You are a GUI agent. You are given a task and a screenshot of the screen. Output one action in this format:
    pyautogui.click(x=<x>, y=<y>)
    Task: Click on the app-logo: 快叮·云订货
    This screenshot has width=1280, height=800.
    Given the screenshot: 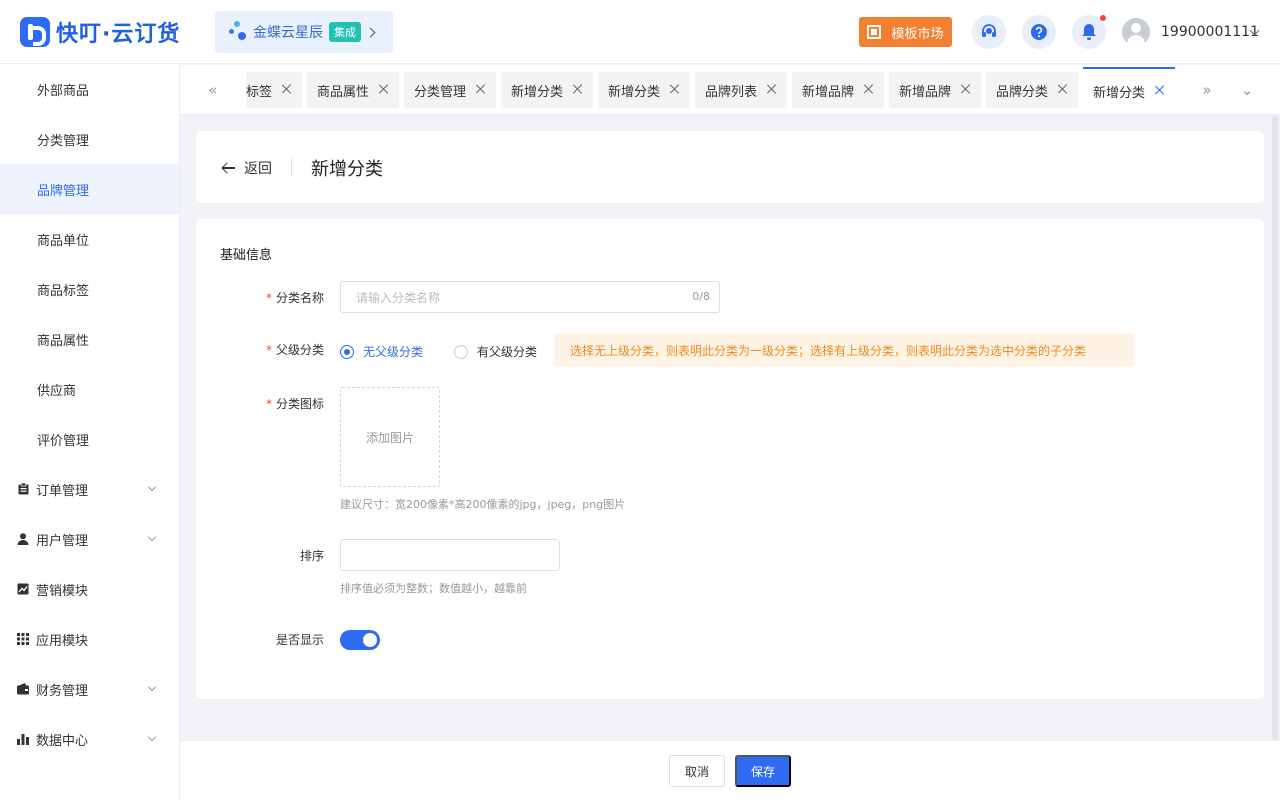 What is the action you would take?
    pyautogui.click(x=100, y=32)
    